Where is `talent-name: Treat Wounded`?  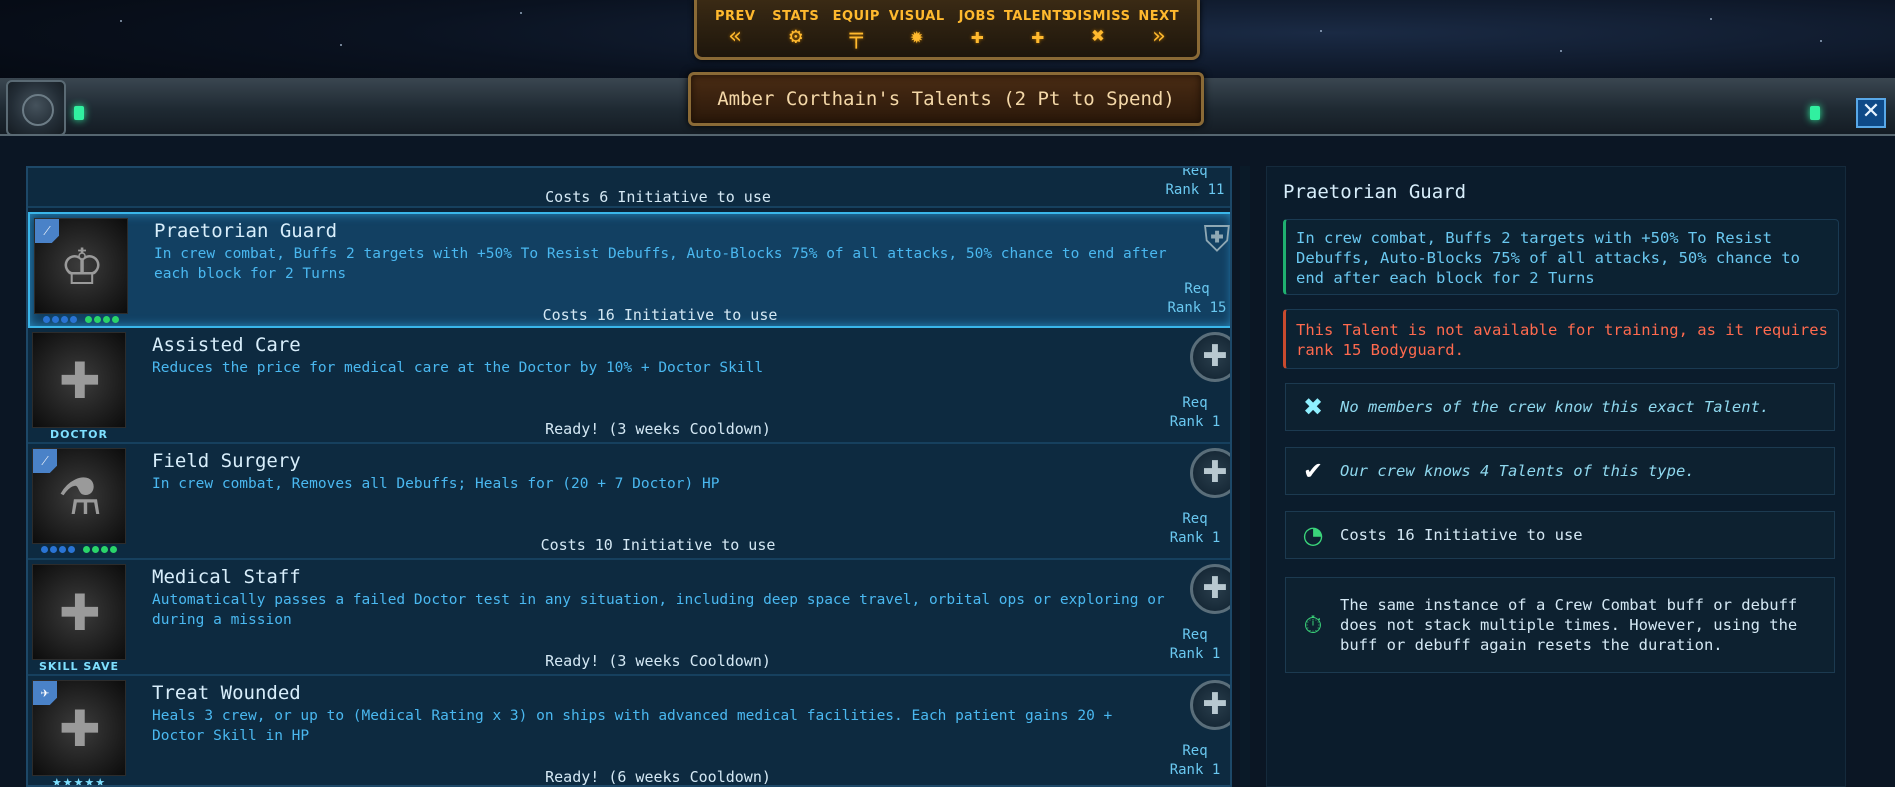
talent-name: Treat Wounded is located at coordinates (226, 693).